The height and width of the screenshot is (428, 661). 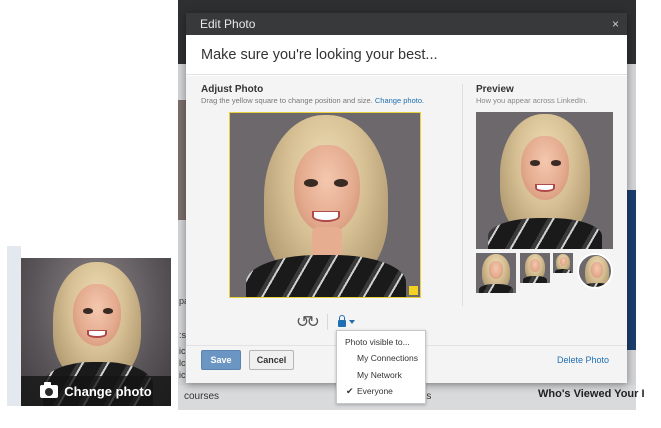 What do you see at coordinates (182, 160) in the screenshot?
I see `background-photo-edge` at bounding box center [182, 160].